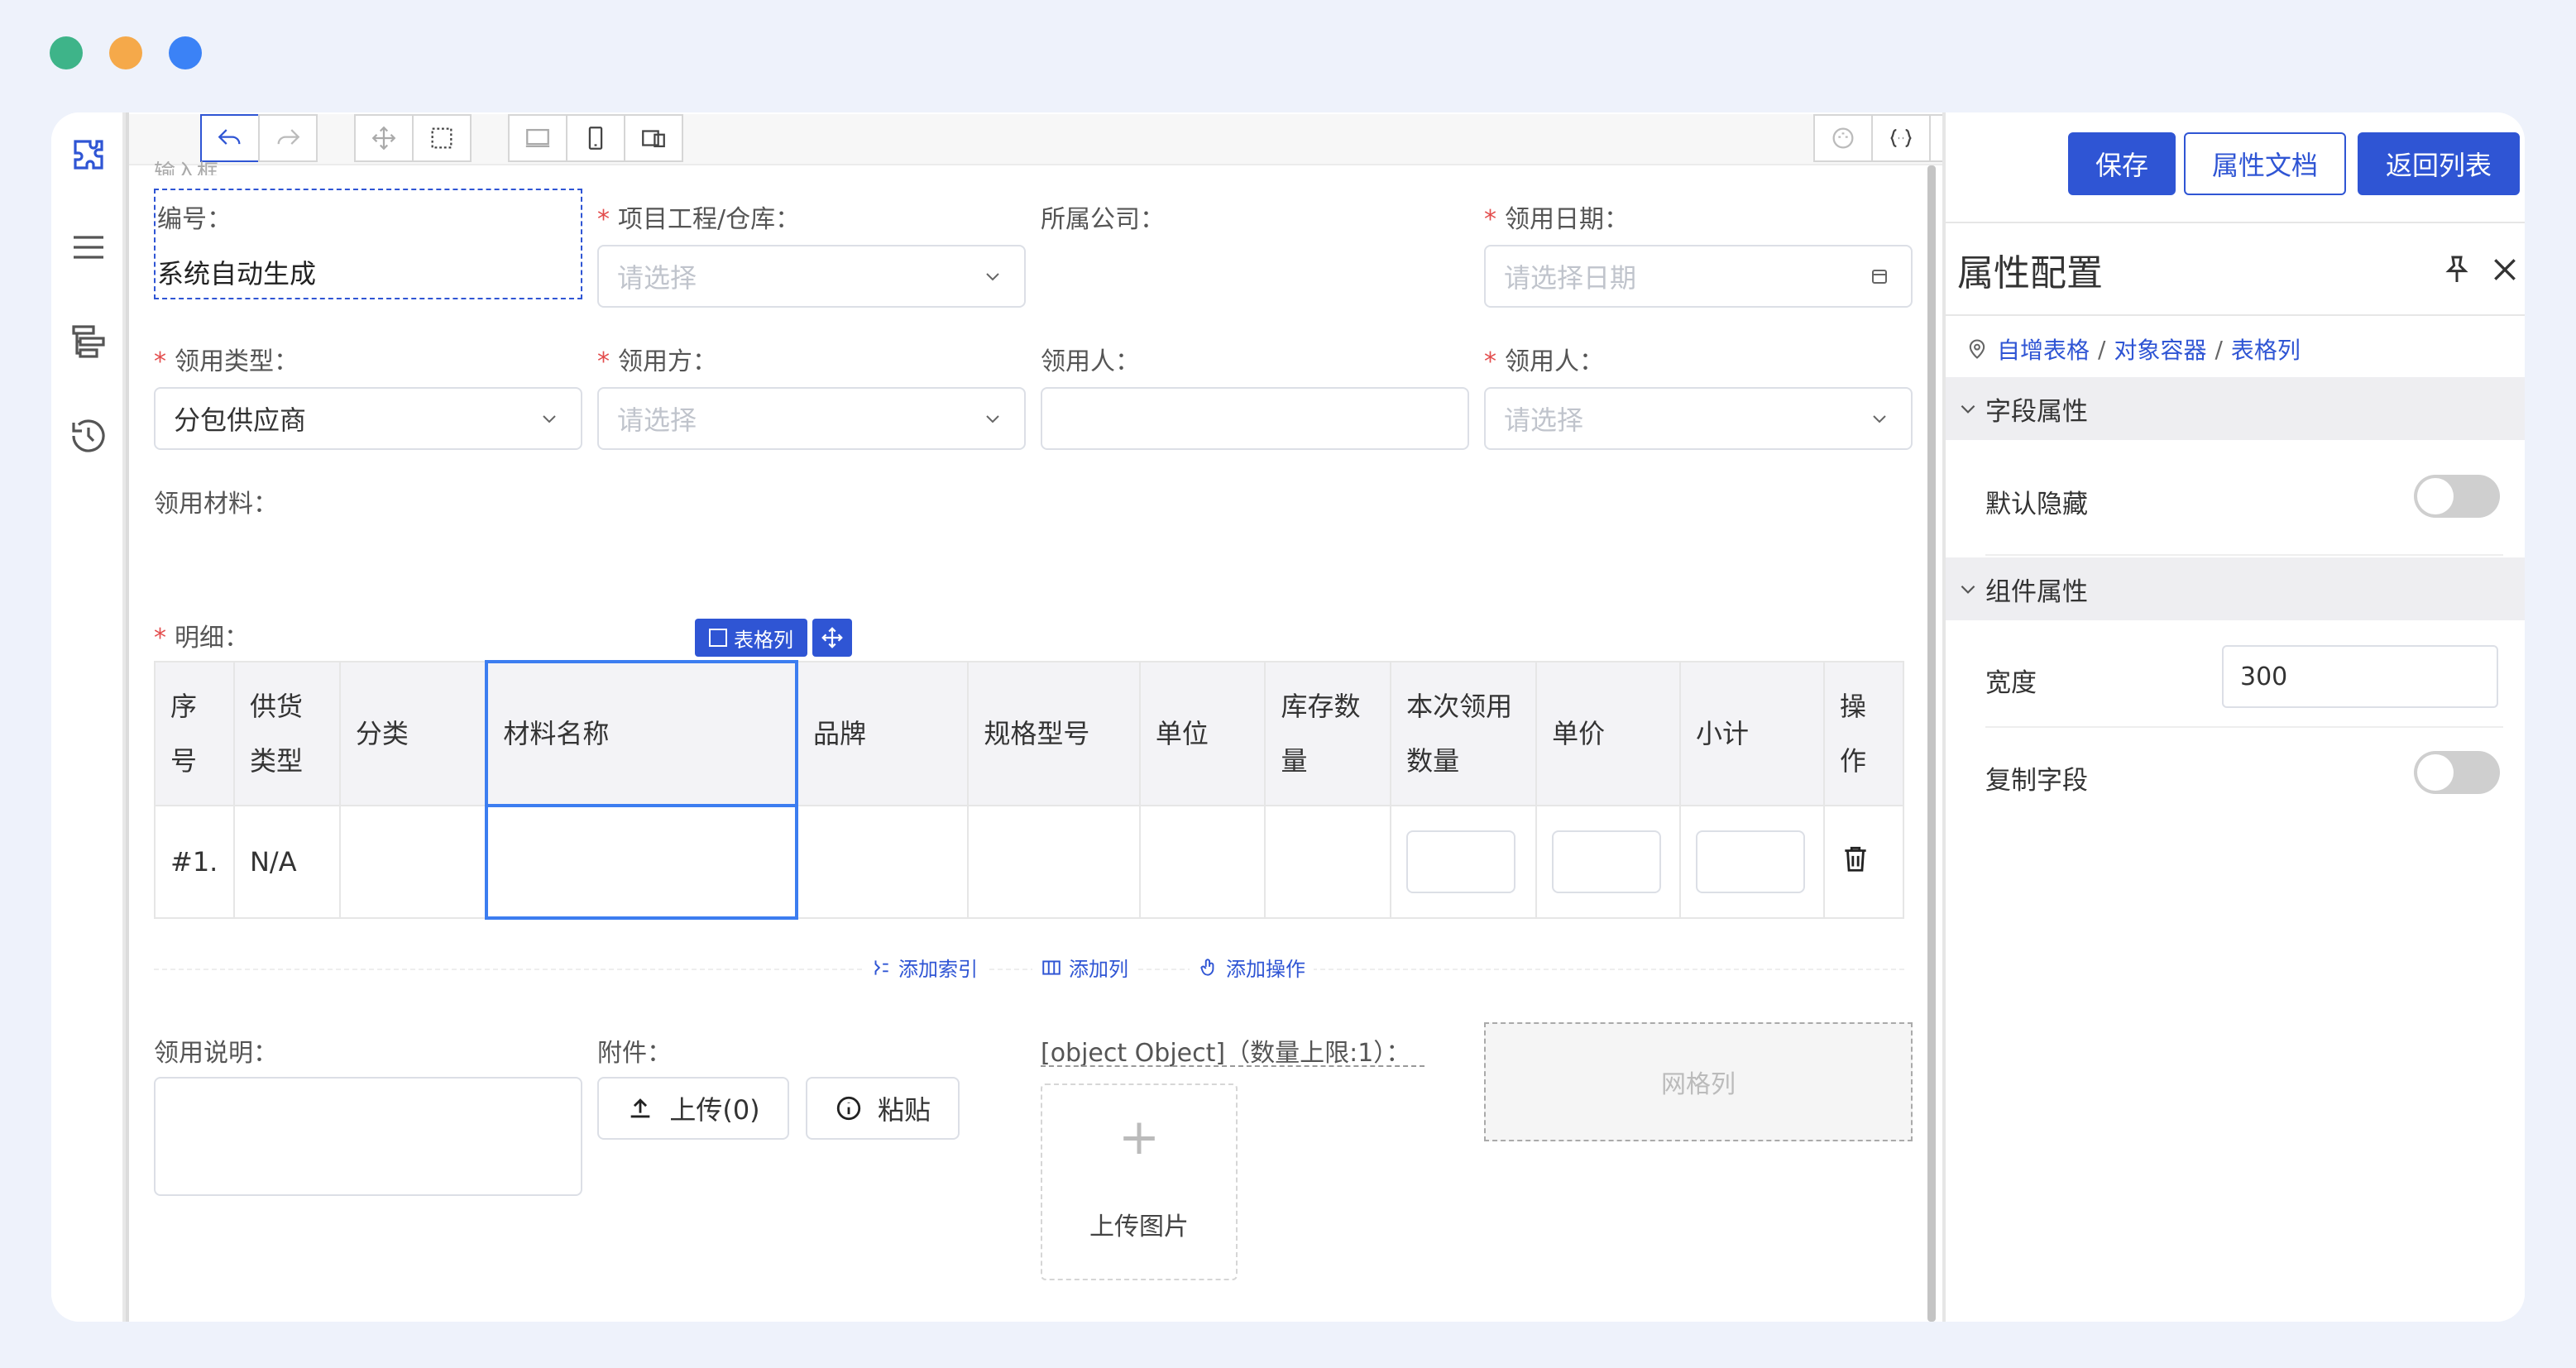 The image size is (2576, 1368). Describe the element at coordinates (699, 219) in the screenshot. I see `project-label: * 项目工程/仓库：` at that location.